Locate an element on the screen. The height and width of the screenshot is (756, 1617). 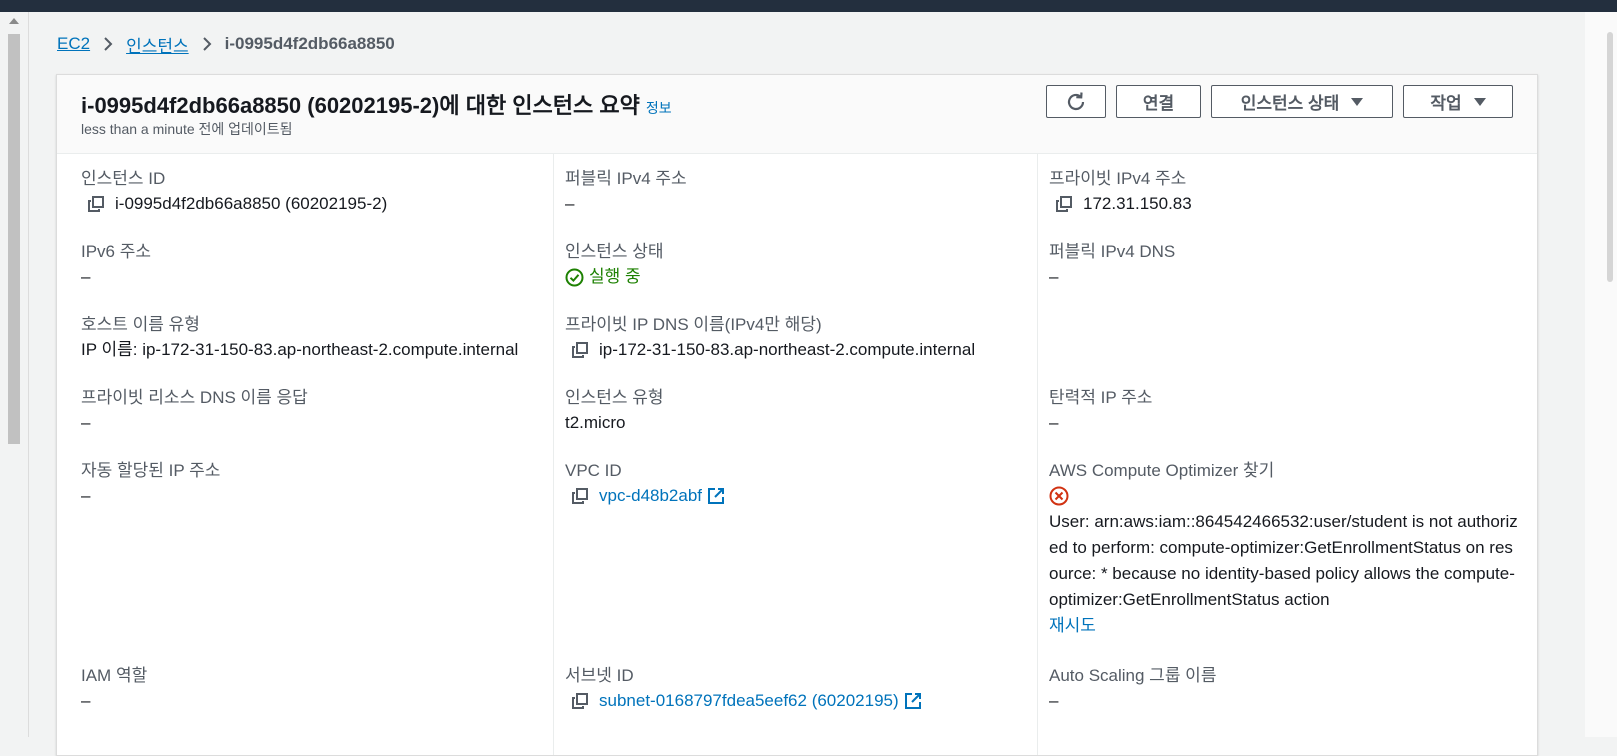
field-label: VPC ID is located at coordinates (593, 470).